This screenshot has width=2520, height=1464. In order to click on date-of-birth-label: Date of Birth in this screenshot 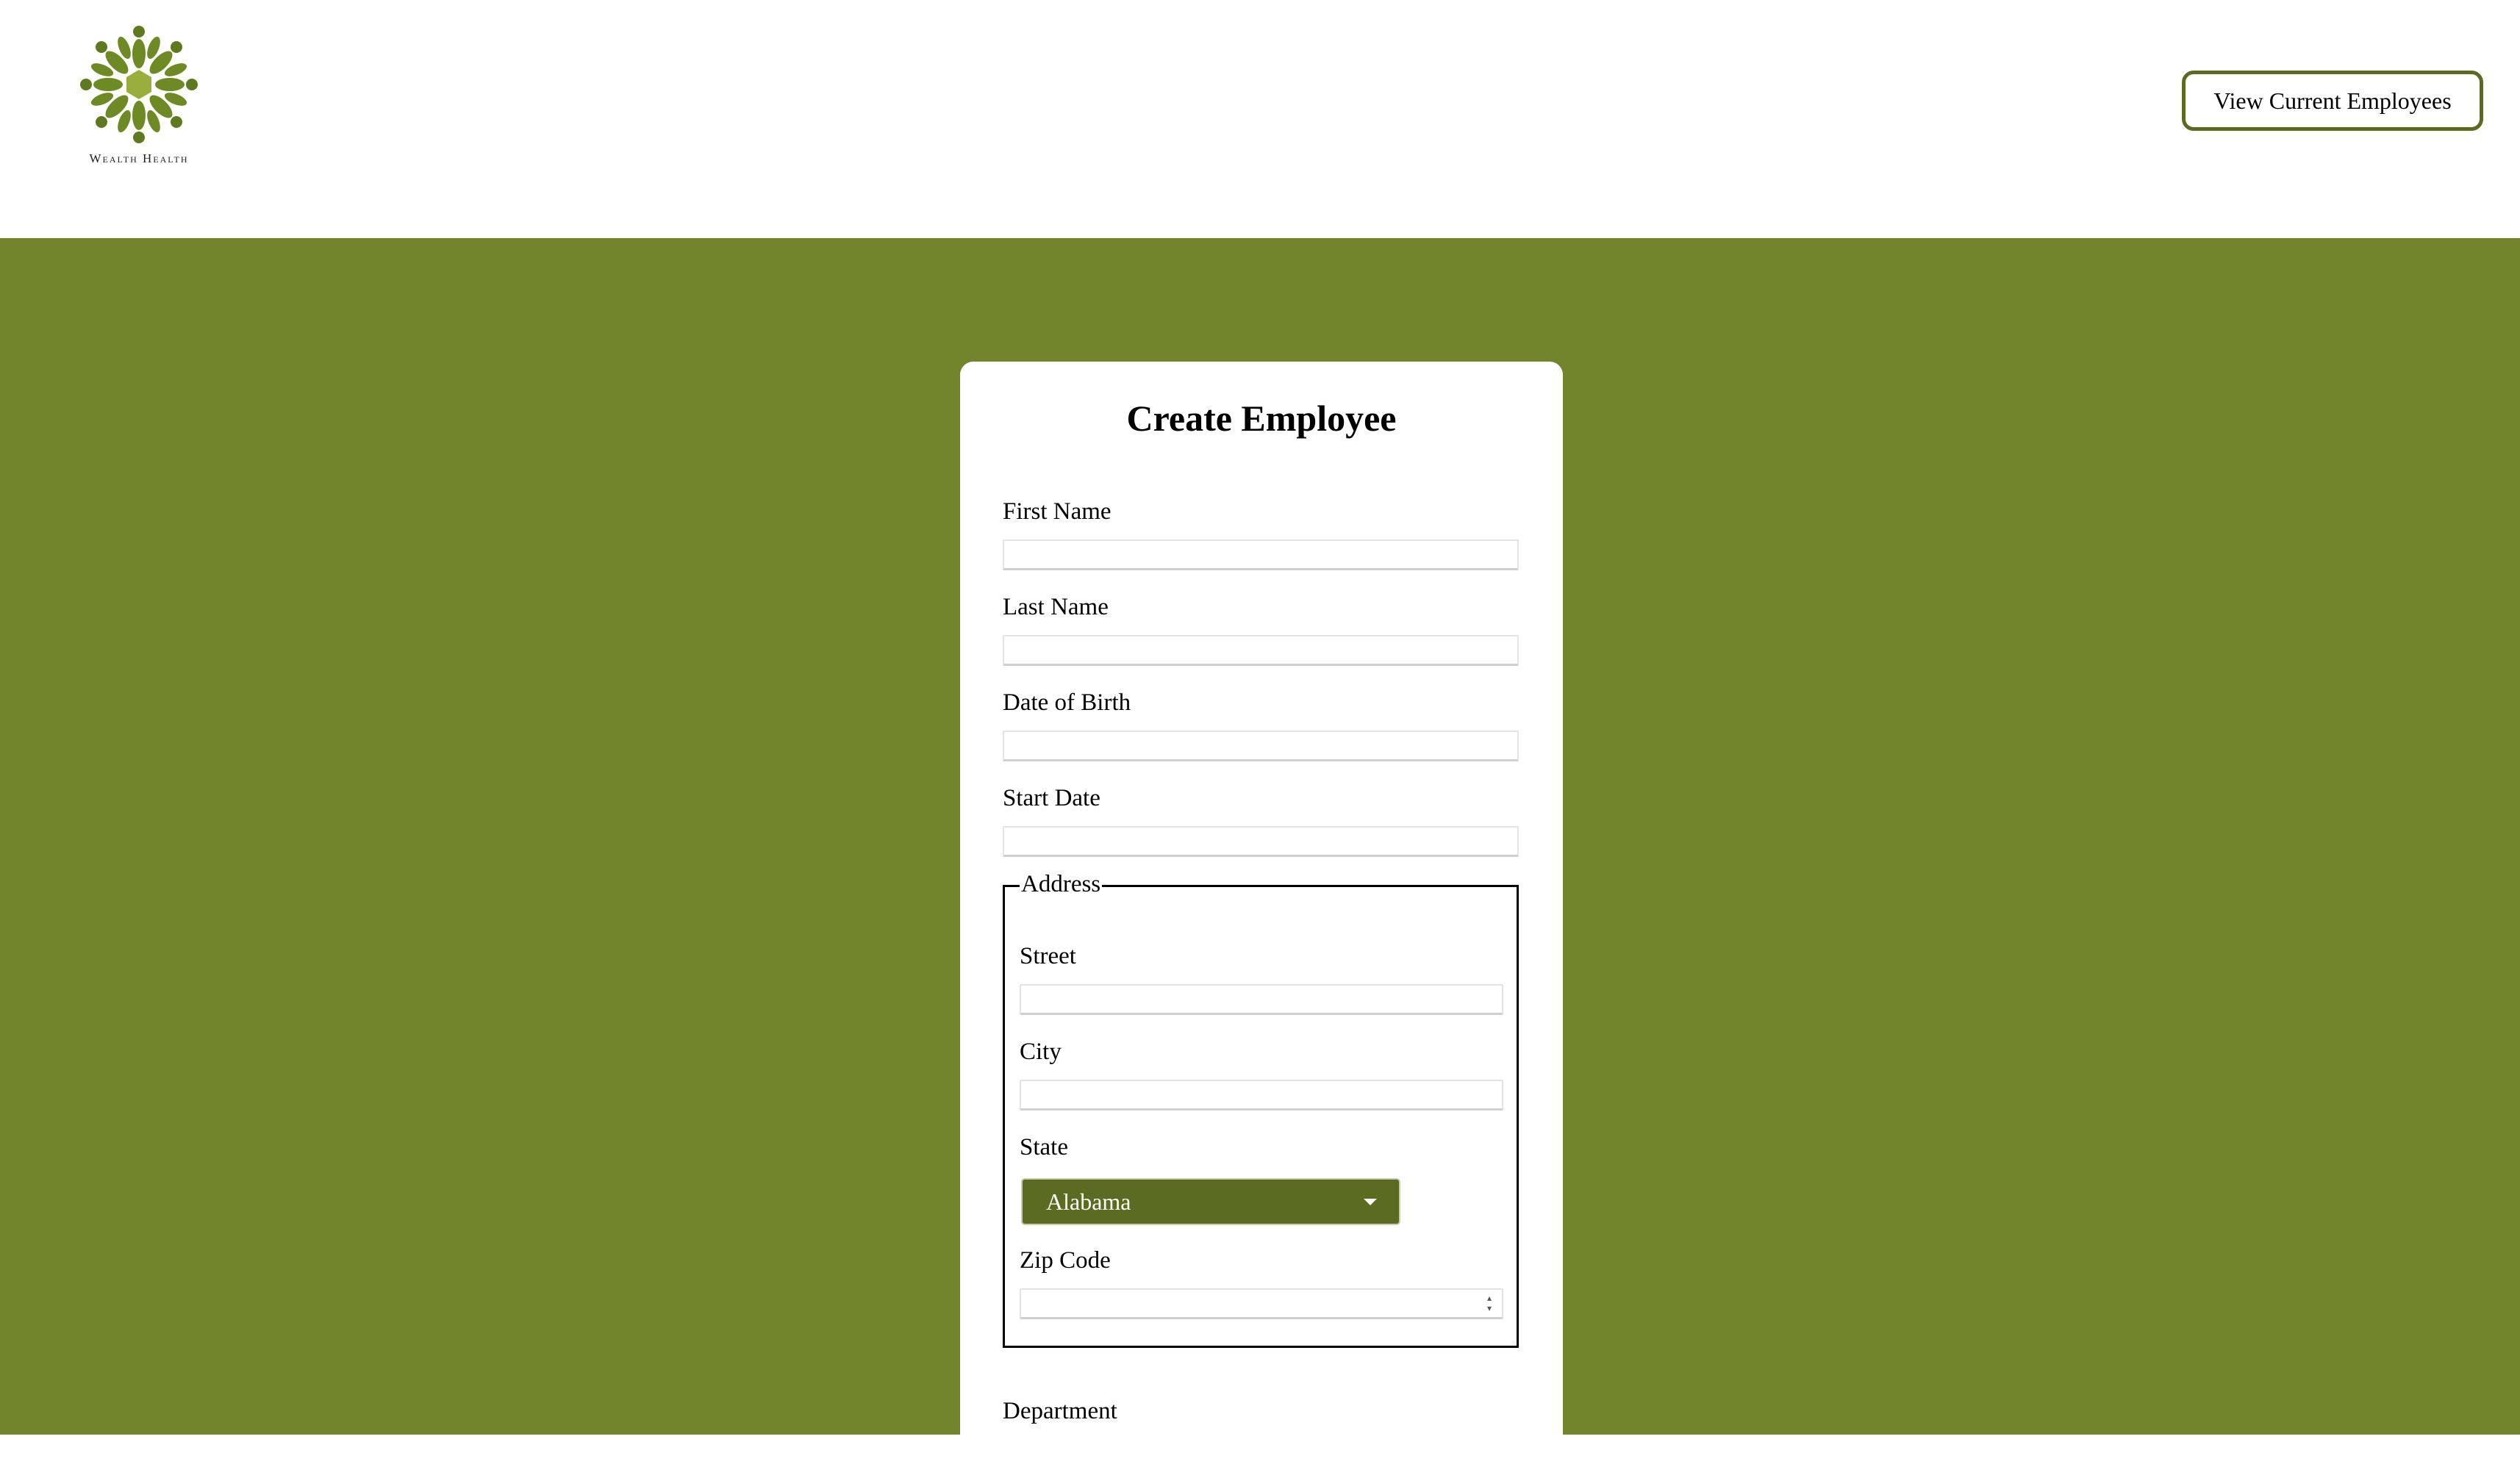, I will do `click(1067, 702)`.